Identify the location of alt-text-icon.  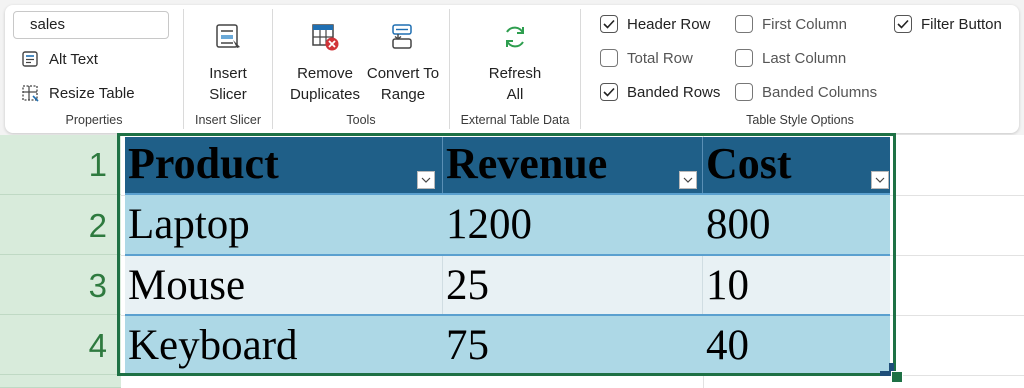
(30, 59).